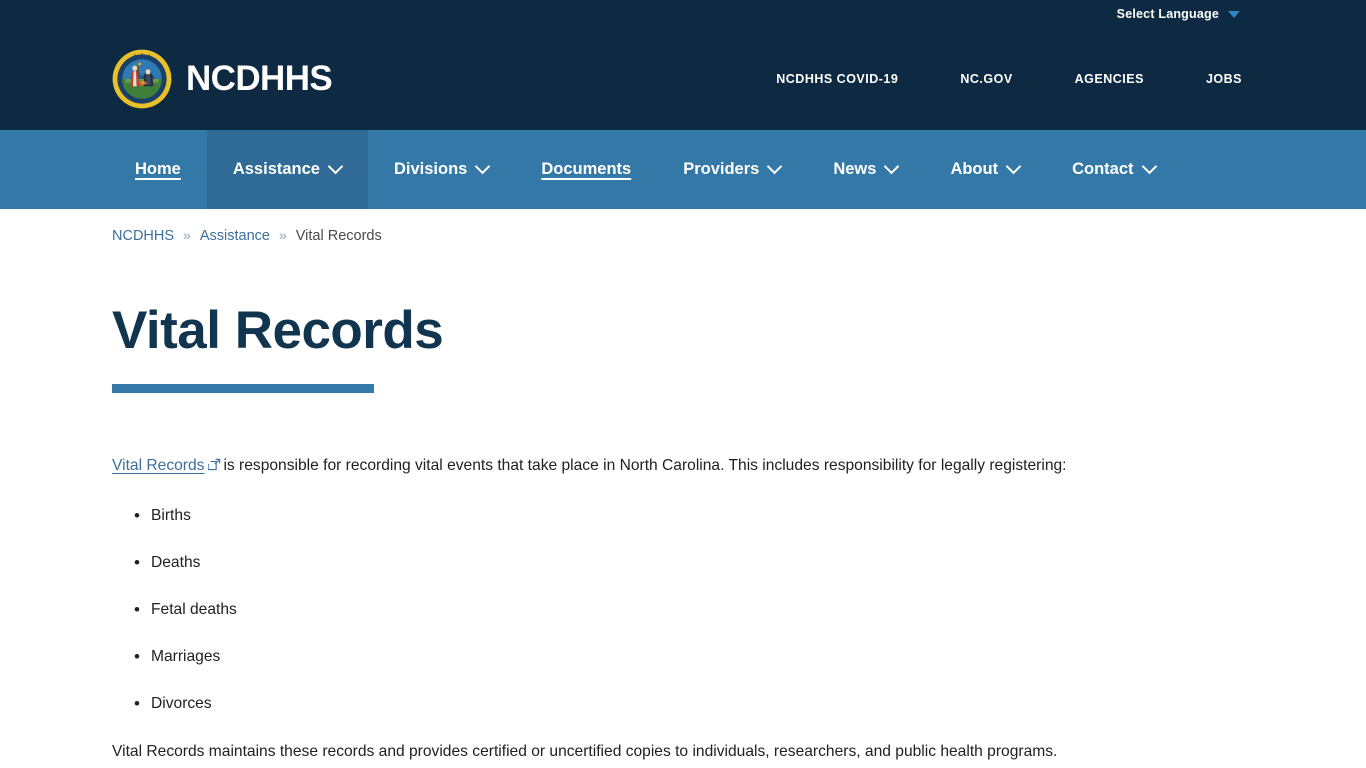 The height and width of the screenshot is (768, 1366). What do you see at coordinates (430, 169) in the screenshot?
I see `nav-label-divisions: Divisions` at bounding box center [430, 169].